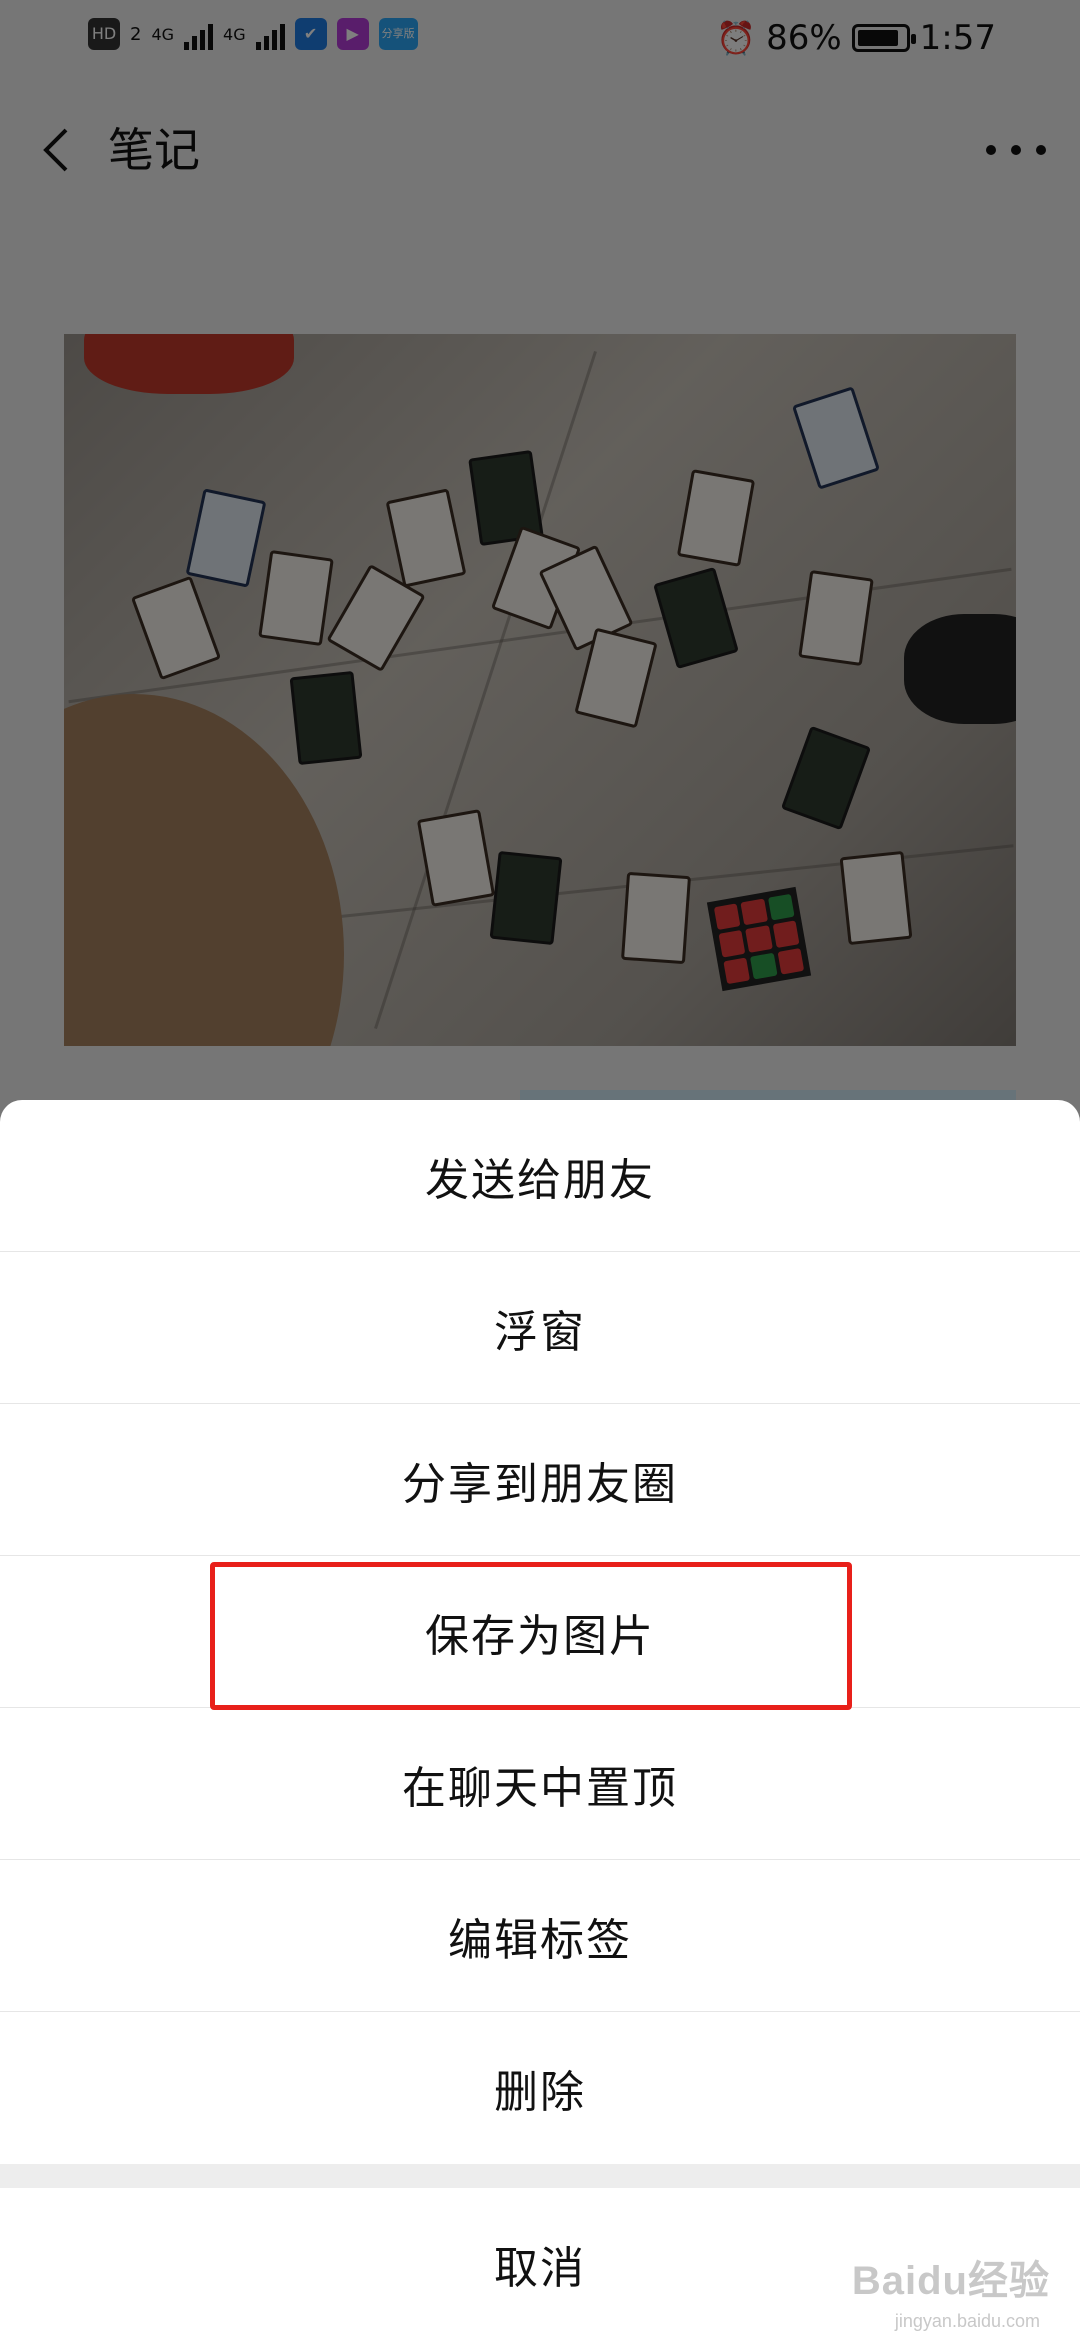 The image size is (1080, 2340). I want to click on action-edit-tags: 编辑标签, so click(540, 1936).